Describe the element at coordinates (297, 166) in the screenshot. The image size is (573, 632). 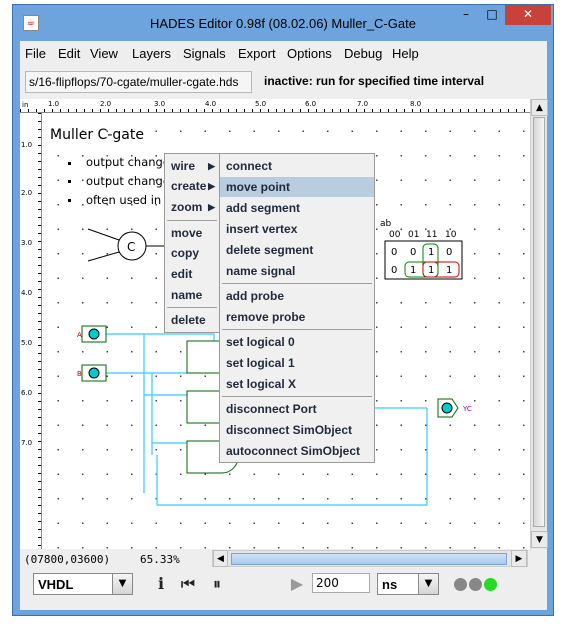
I see `submenu-connect: connect` at that location.